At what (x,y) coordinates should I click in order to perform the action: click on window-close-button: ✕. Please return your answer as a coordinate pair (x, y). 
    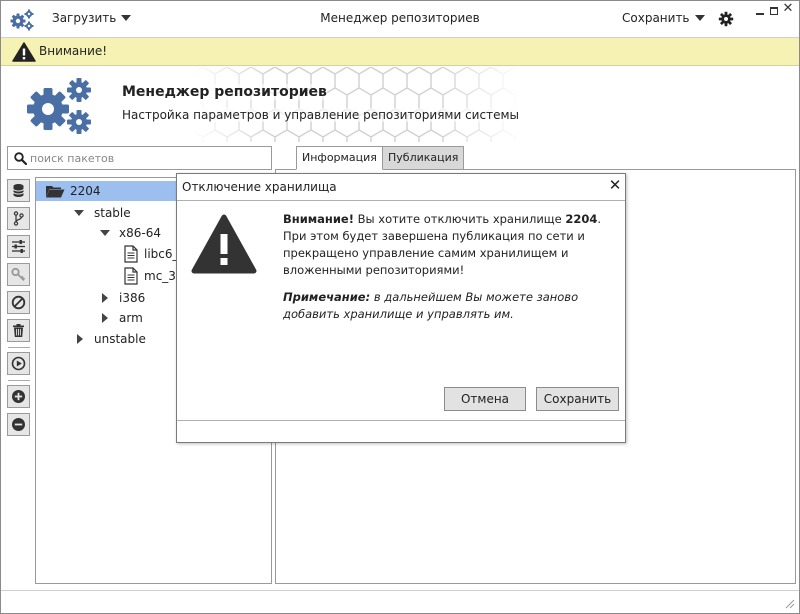
    Looking at the image, I should click on (788, 9).